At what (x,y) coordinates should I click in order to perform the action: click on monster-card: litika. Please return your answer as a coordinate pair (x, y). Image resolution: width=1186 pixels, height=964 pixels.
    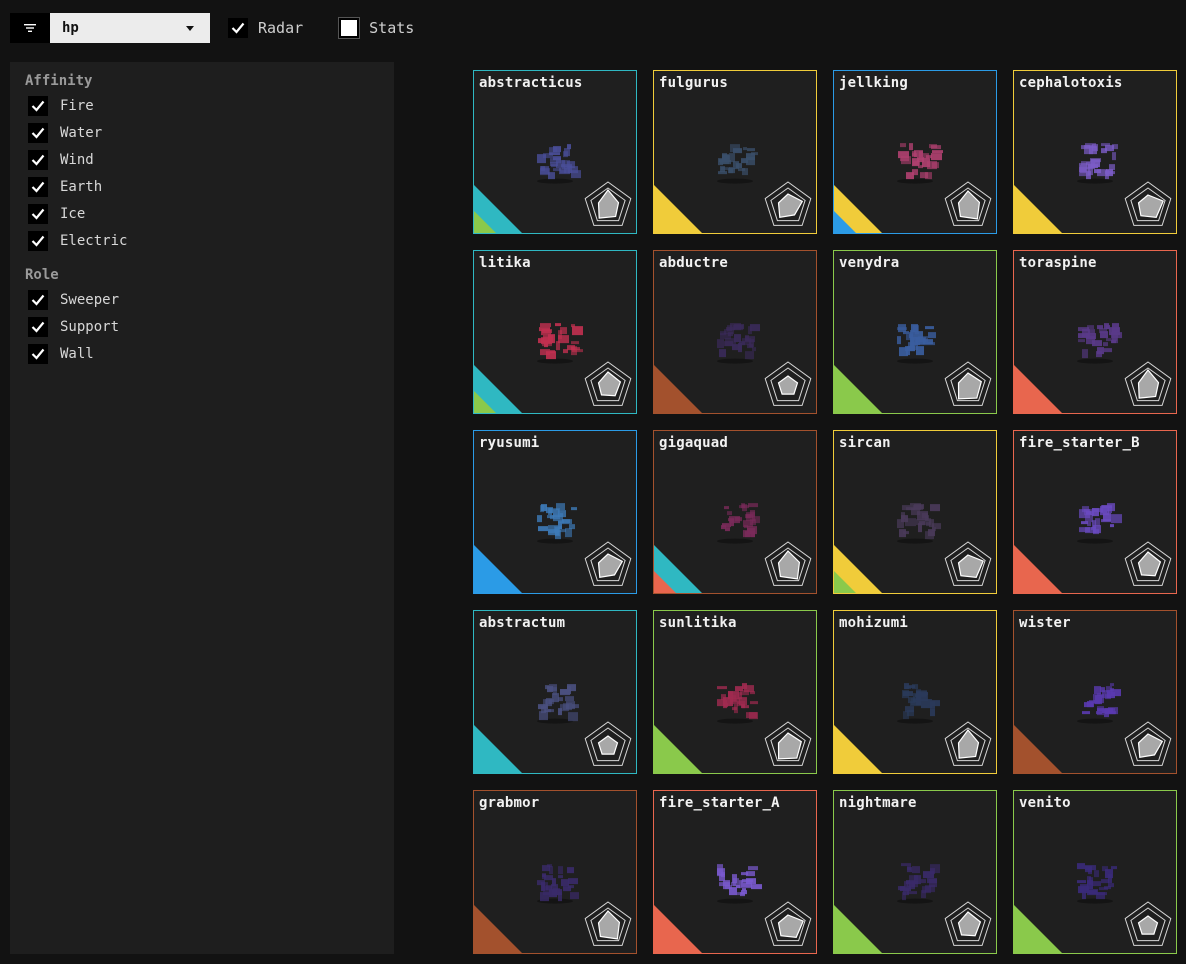
    Looking at the image, I should click on (555, 332).